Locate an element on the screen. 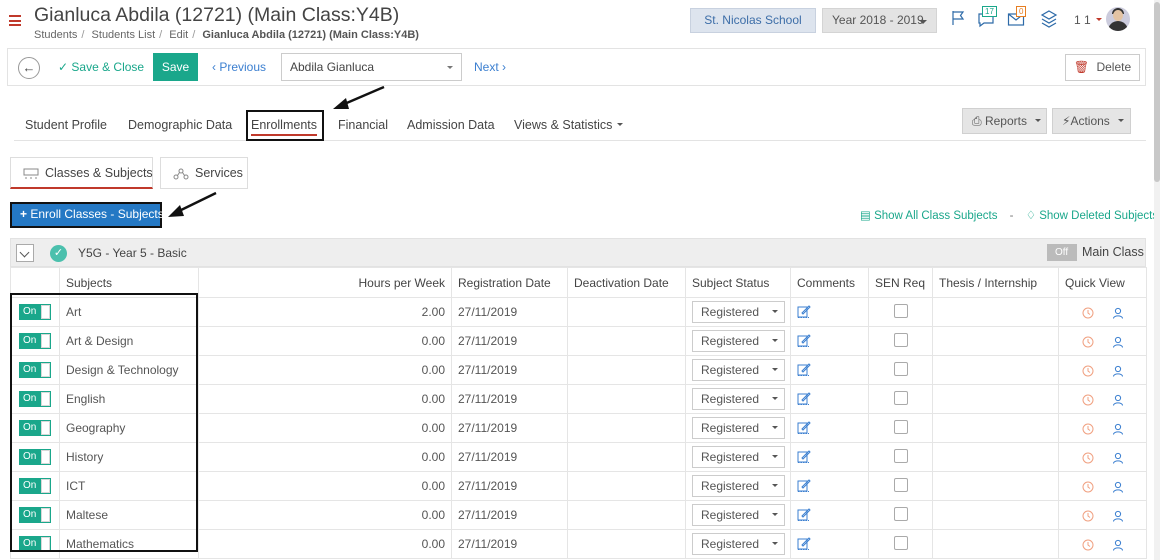 The image size is (1160, 560). tab-demographic-data: Demographic Data is located at coordinates (180, 125).